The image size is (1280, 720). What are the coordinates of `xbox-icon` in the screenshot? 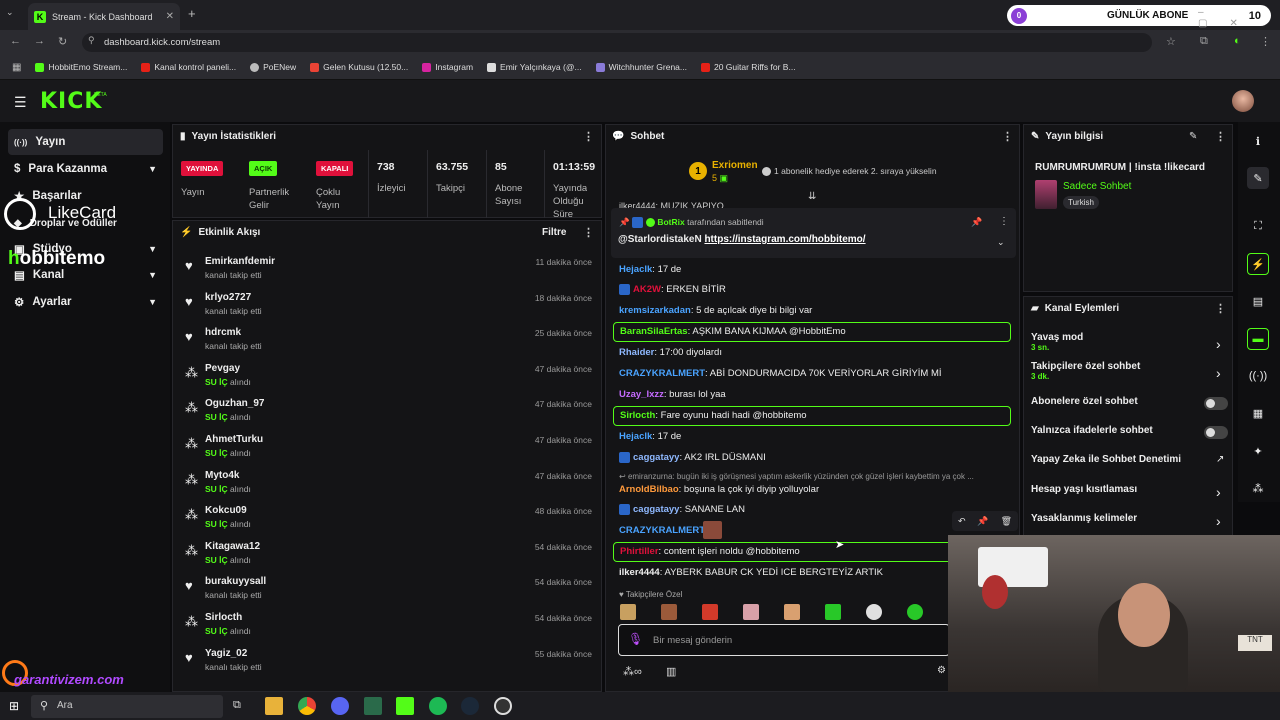 It's located at (373, 706).